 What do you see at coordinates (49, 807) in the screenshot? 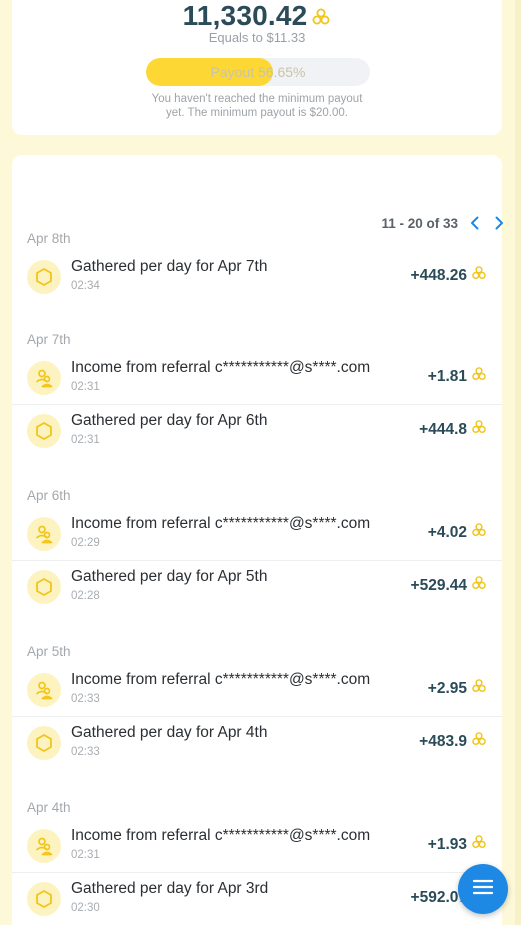
I see `date-header: Apr 4th` at bounding box center [49, 807].